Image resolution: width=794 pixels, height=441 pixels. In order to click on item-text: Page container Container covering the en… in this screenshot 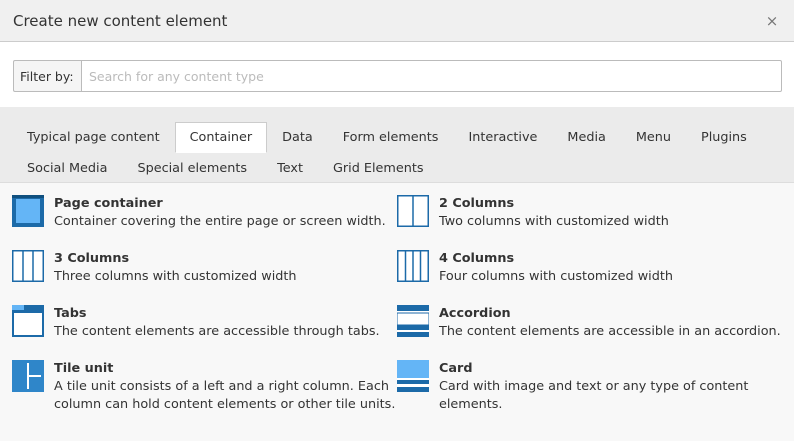, I will do `click(220, 213)`.